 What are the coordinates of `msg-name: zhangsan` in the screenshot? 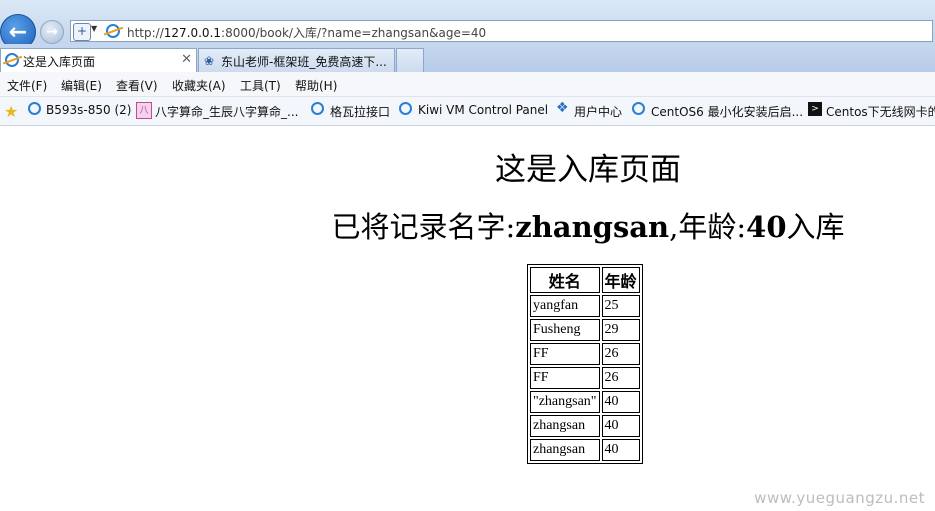 It's located at (592, 227).